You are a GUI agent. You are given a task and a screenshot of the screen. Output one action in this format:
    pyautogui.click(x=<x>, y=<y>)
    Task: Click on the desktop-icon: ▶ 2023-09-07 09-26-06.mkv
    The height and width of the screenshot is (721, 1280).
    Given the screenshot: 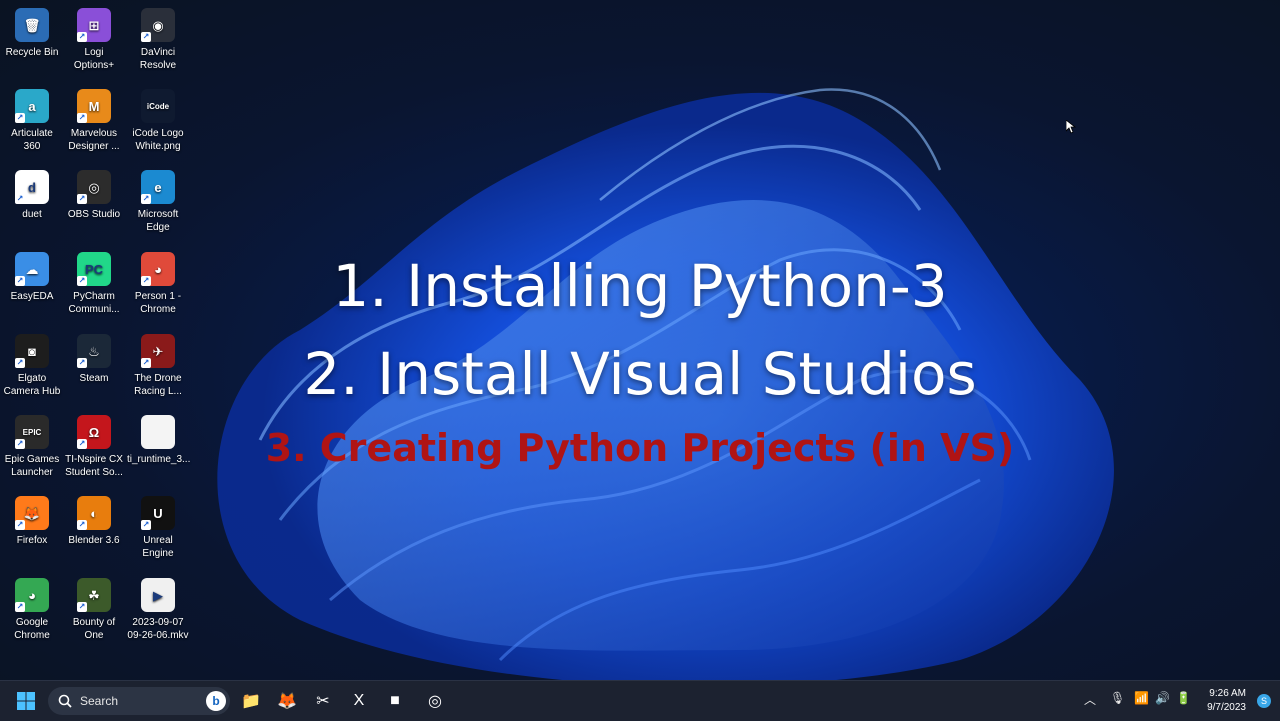 What is the action you would take?
    pyautogui.click(x=158, y=612)
    